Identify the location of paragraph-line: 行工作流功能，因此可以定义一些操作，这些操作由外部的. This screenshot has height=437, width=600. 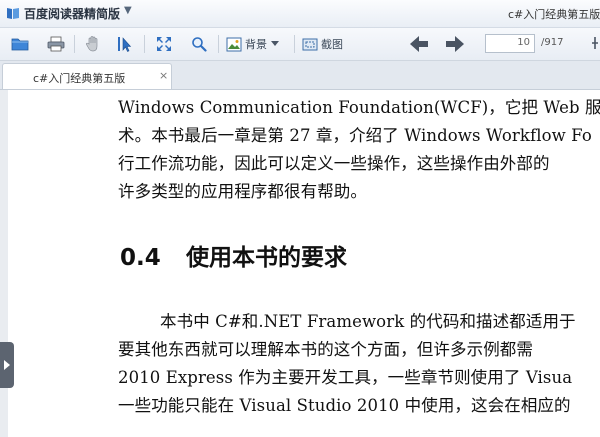
(334, 163).